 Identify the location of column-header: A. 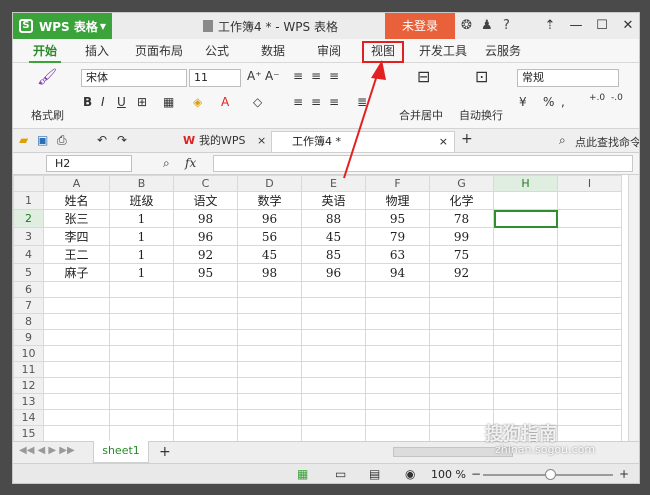
(76, 183).